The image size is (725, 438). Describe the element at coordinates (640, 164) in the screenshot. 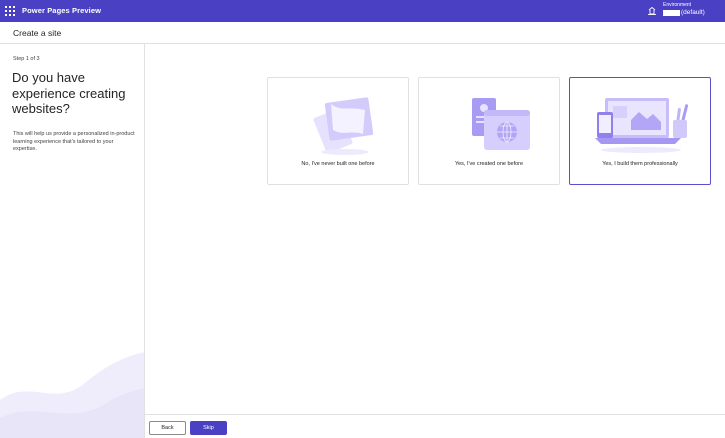

I see `option-label: Yes, I build them professionally` at that location.